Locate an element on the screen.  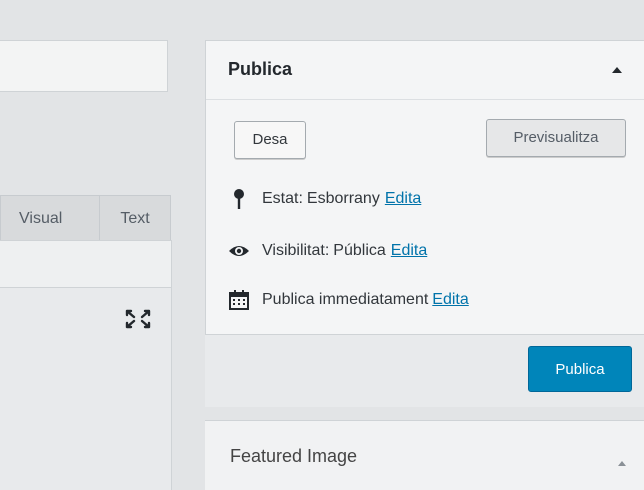
tab-text: Text is located at coordinates (135, 218).